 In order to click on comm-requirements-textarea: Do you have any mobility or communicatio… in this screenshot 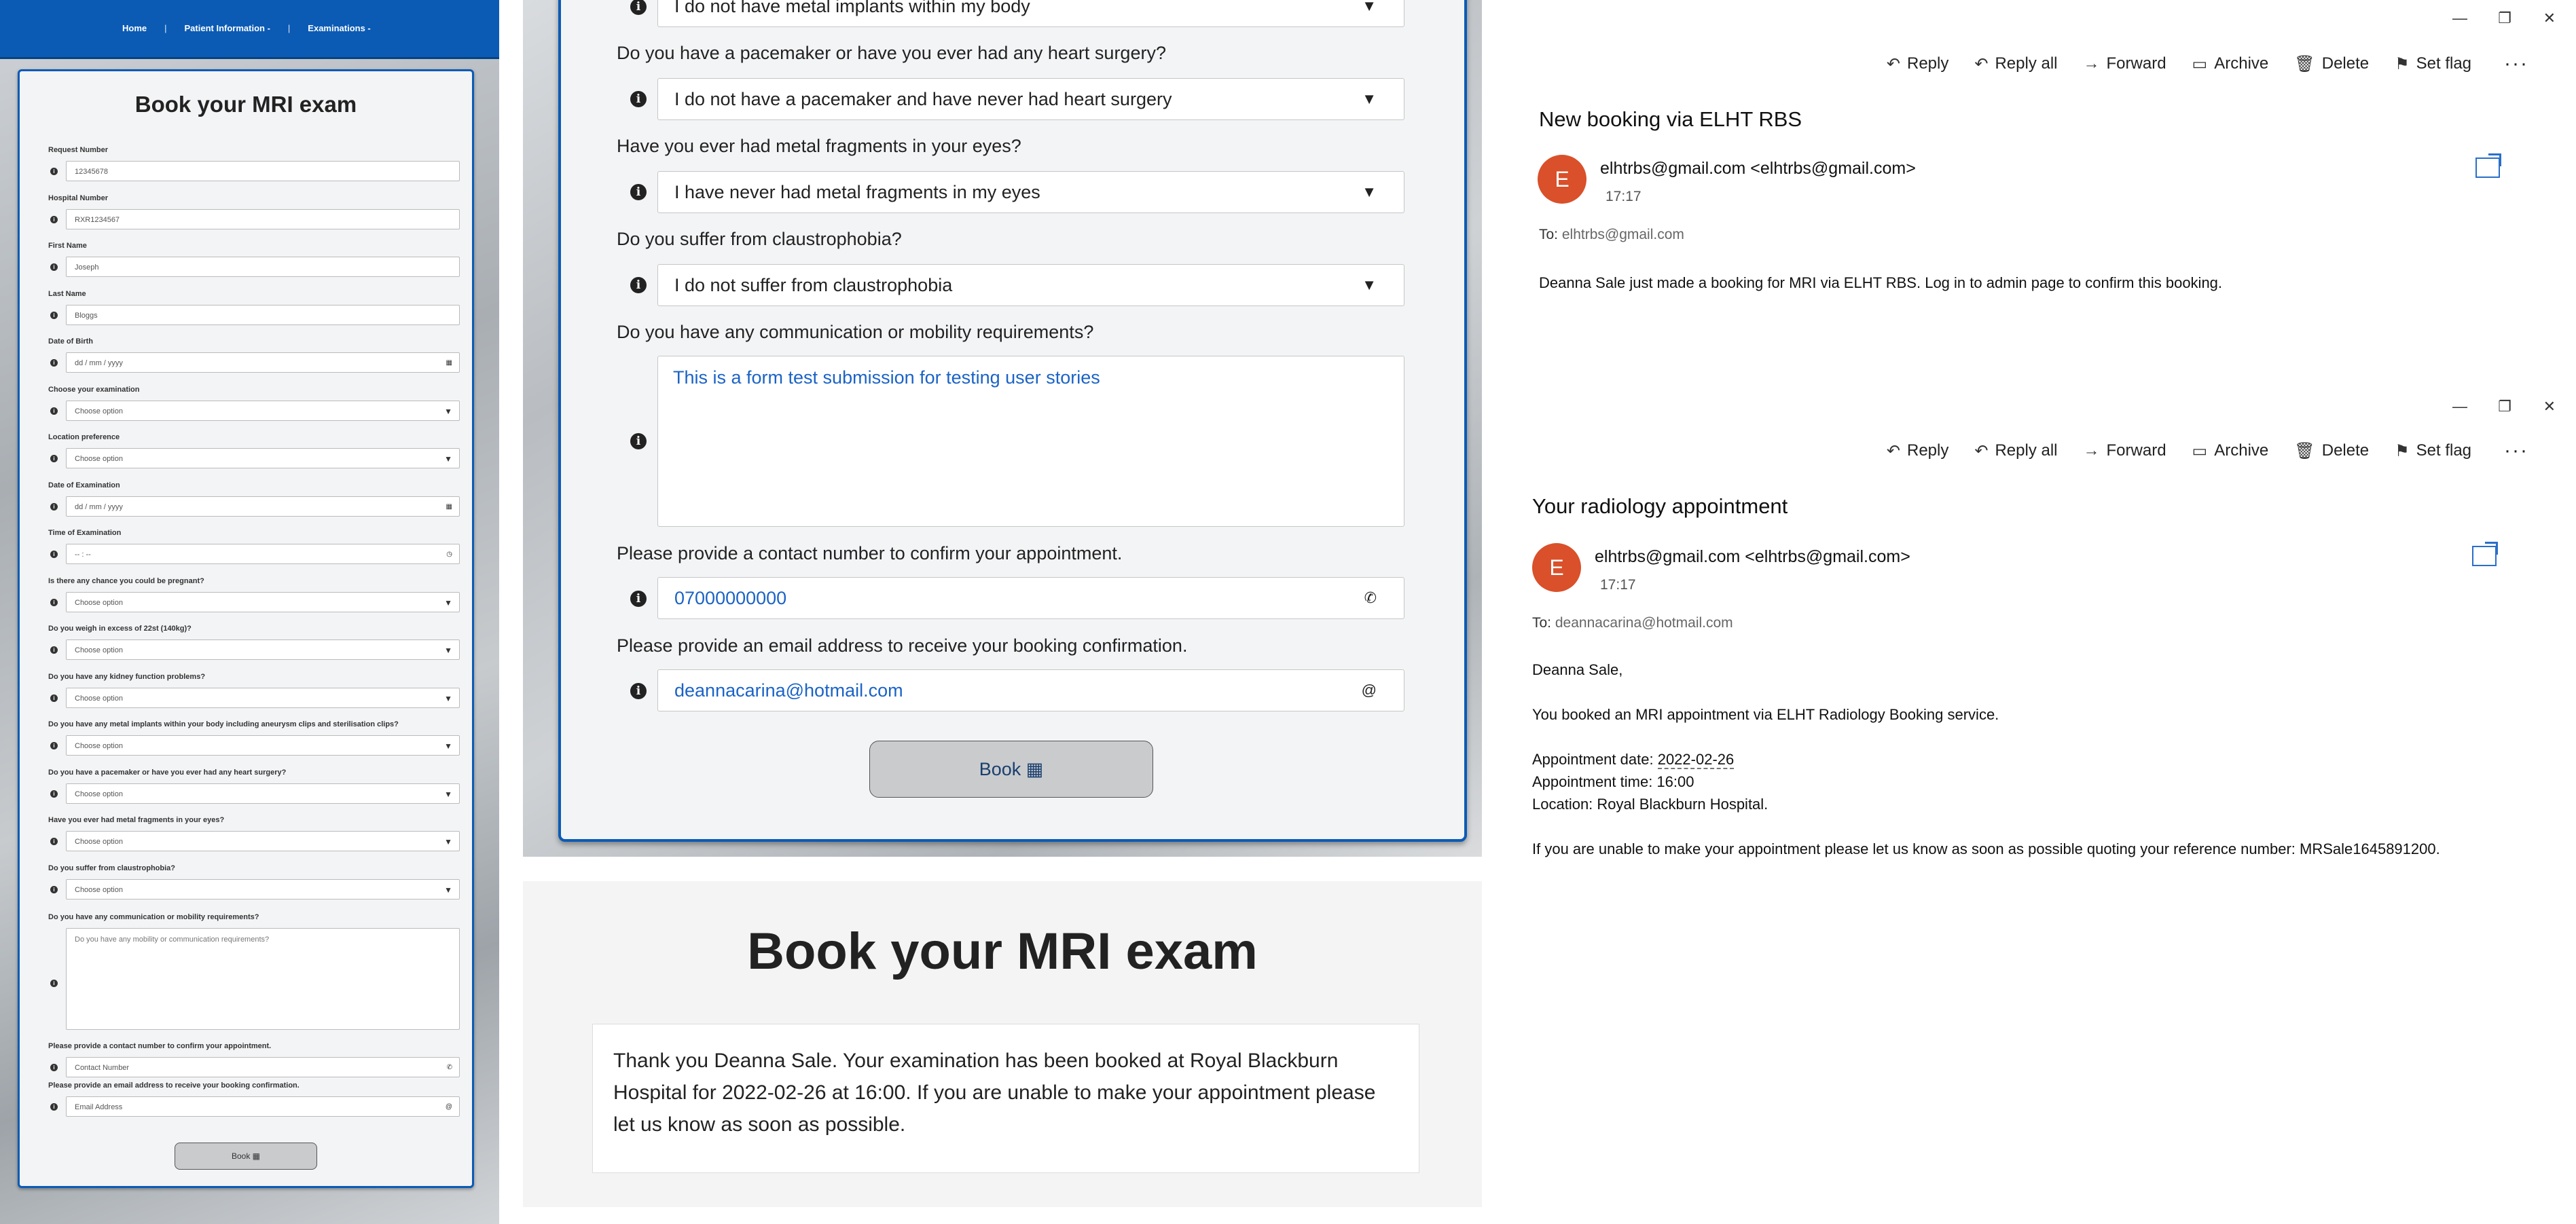, I will do `click(263, 979)`.